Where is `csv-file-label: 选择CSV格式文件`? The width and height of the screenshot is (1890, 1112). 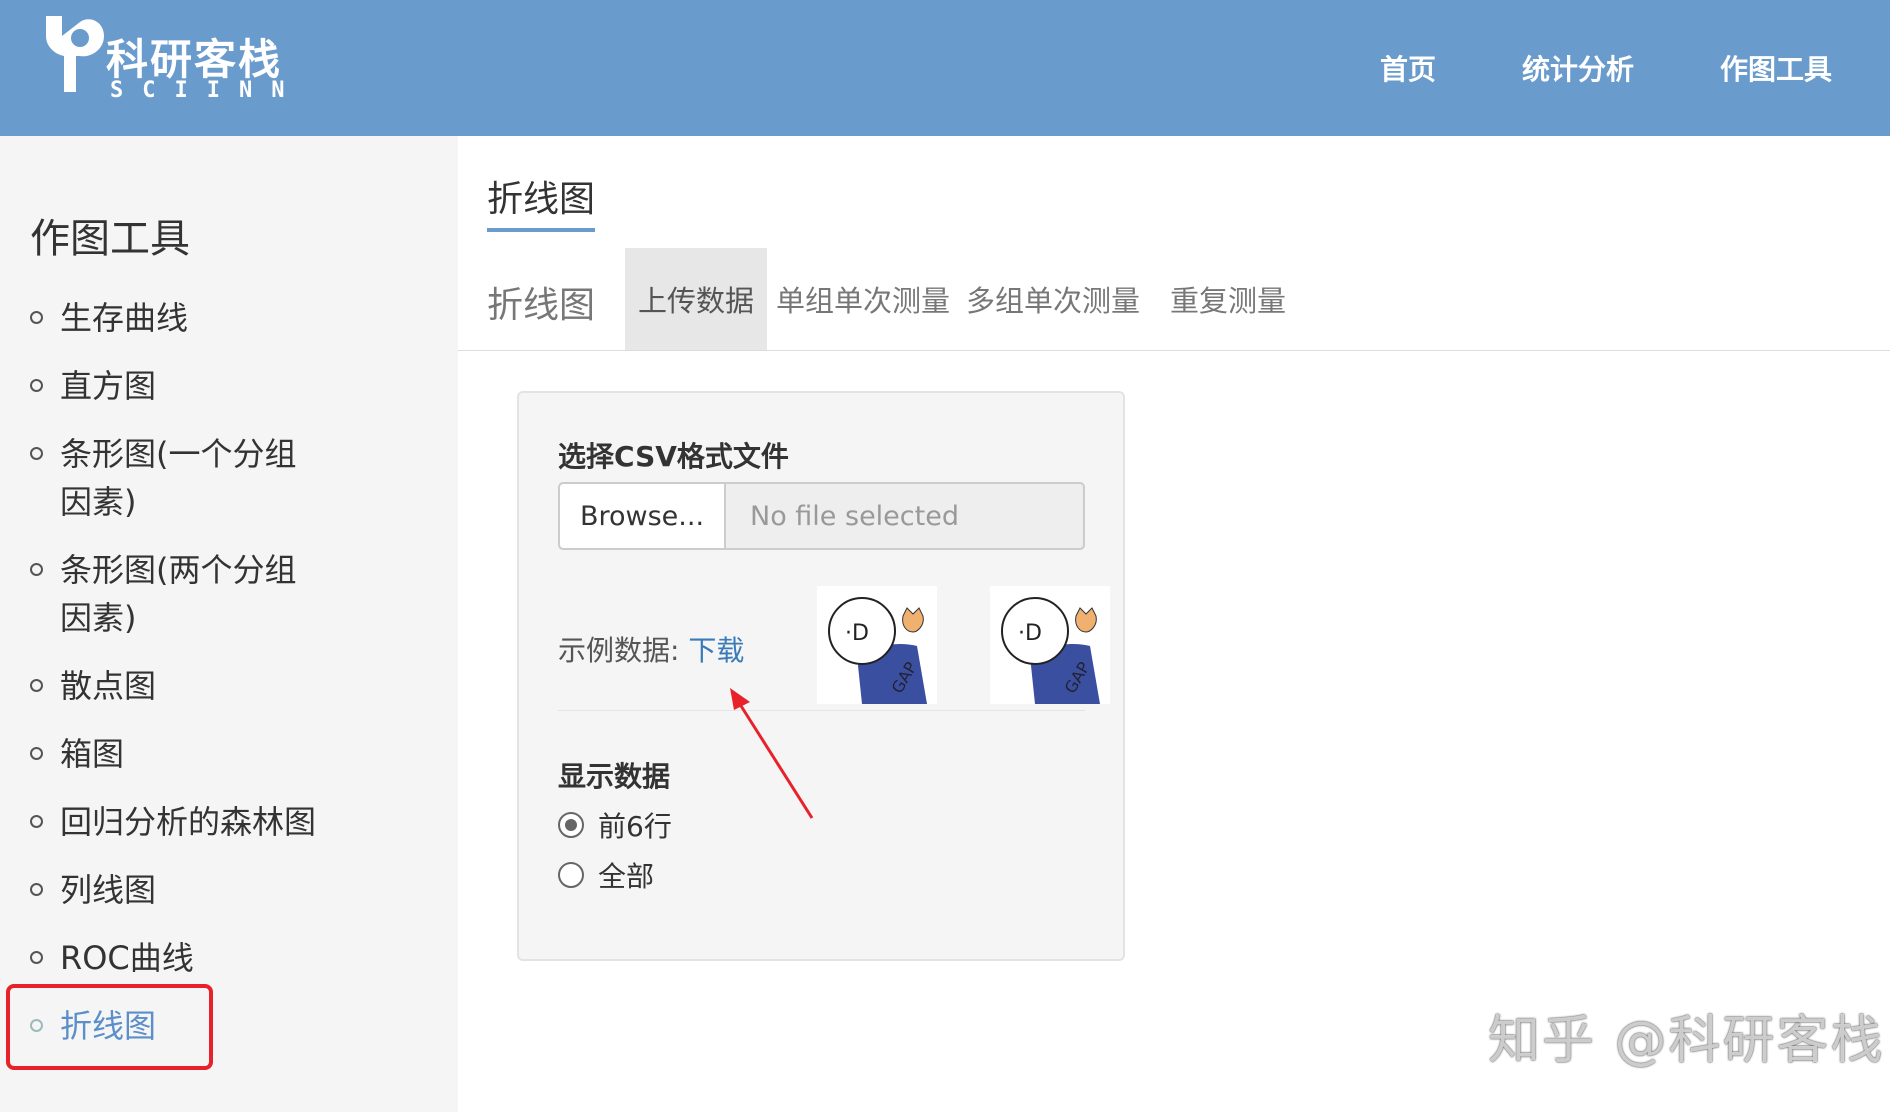 csv-file-label: 选择CSV格式文件 is located at coordinates (673, 456).